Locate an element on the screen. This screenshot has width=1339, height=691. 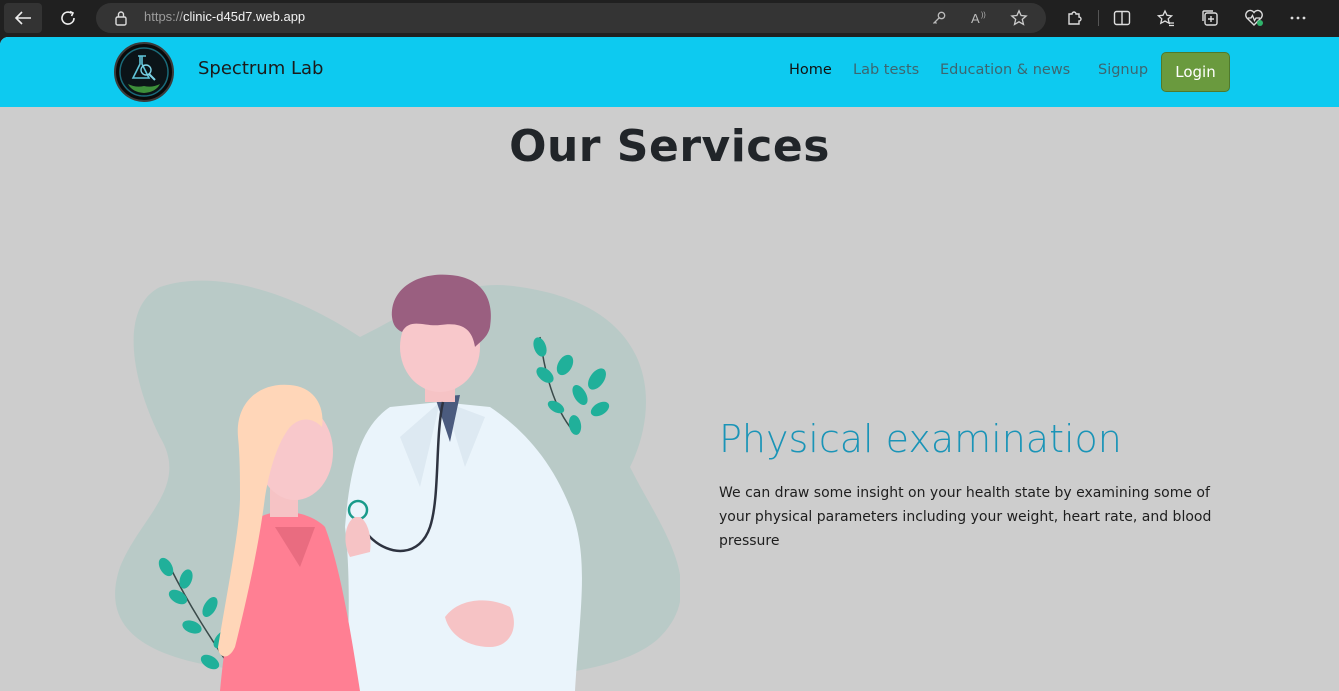
nav-home: Home is located at coordinates (810, 70).